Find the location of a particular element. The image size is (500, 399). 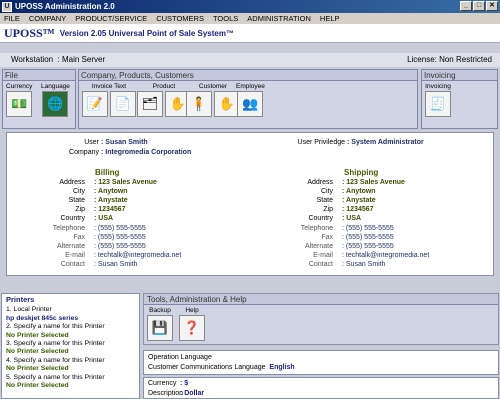

printer-line: 5. Specify a name for this Printer is located at coordinates (55, 377).